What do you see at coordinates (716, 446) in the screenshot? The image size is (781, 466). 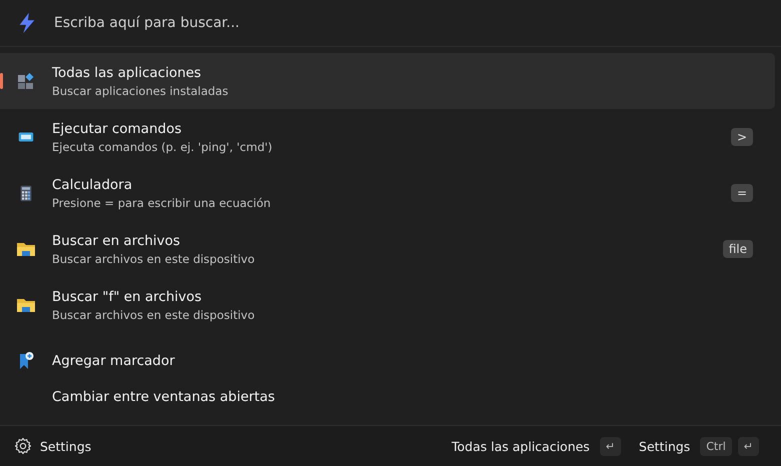 I see `keyboard-key: Ctrl` at bounding box center [716, 446].